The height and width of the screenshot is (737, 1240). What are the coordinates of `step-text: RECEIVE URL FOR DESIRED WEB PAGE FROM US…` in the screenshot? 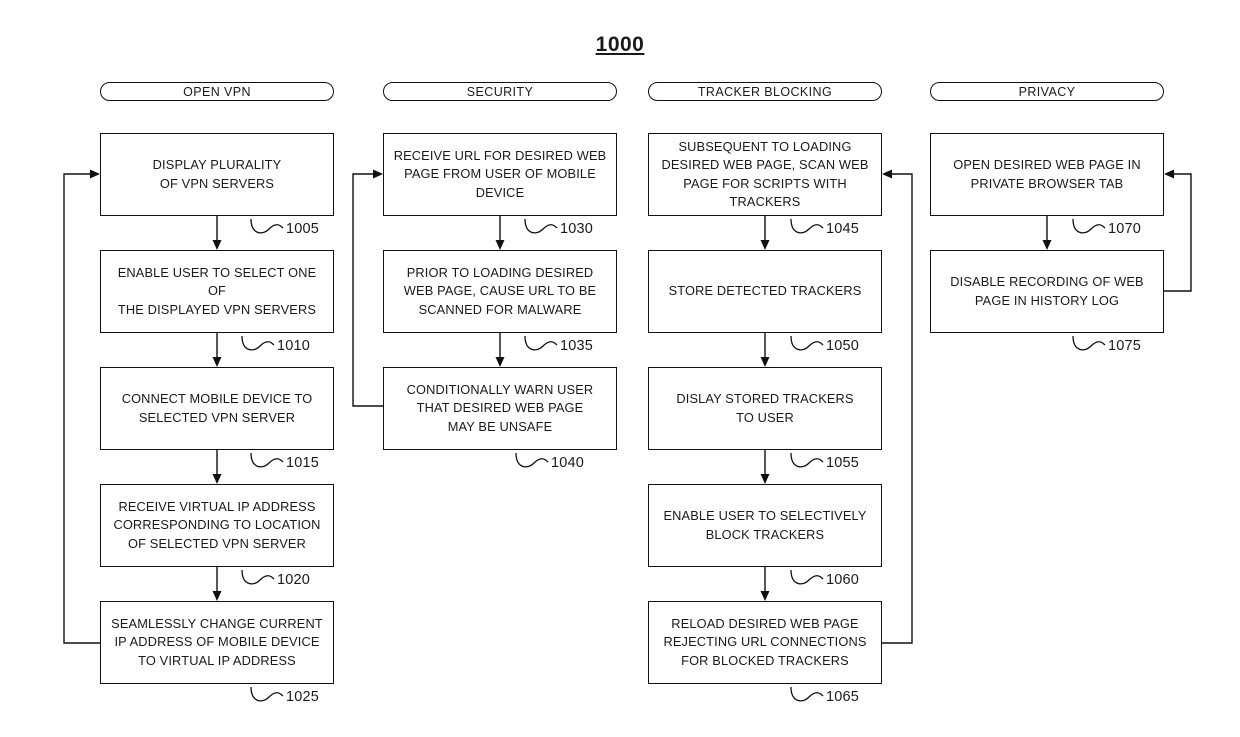 It's located at (500, 174).